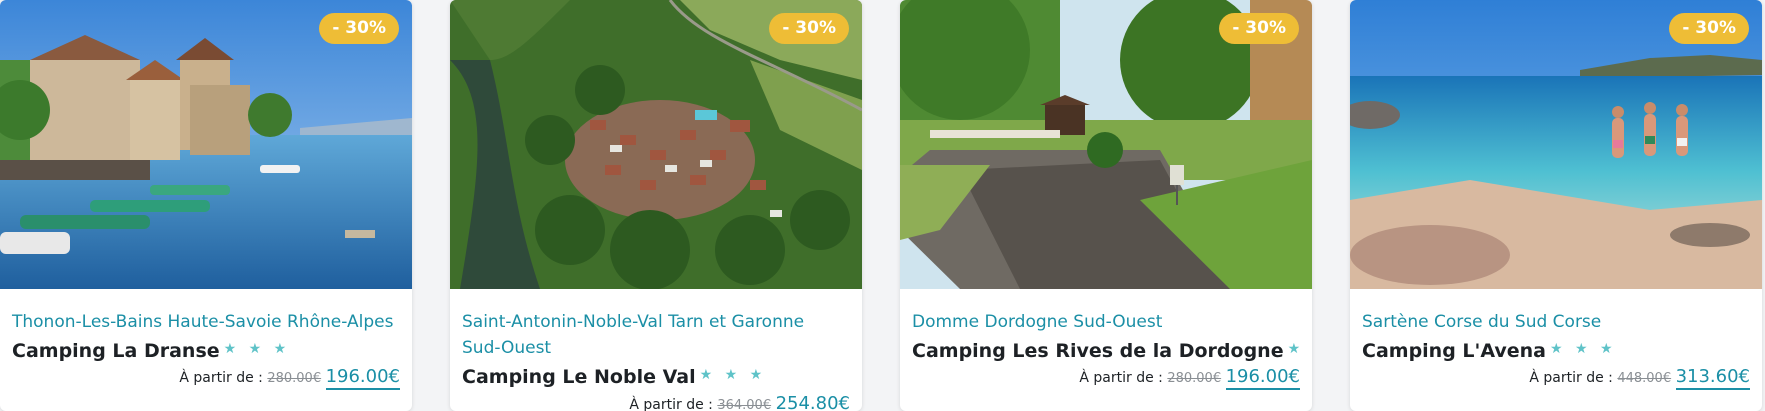  Describe the element at coordinates (1644, 378) in the screenshot. I see `old-price: 448.00€` at that location.